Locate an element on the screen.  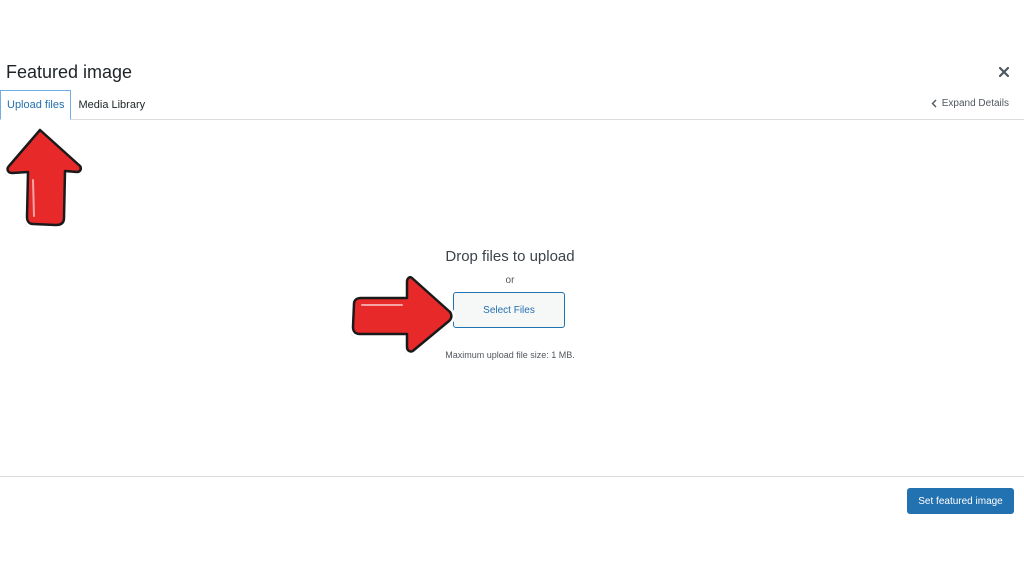
close-button is located at coordinates (1004, 72).